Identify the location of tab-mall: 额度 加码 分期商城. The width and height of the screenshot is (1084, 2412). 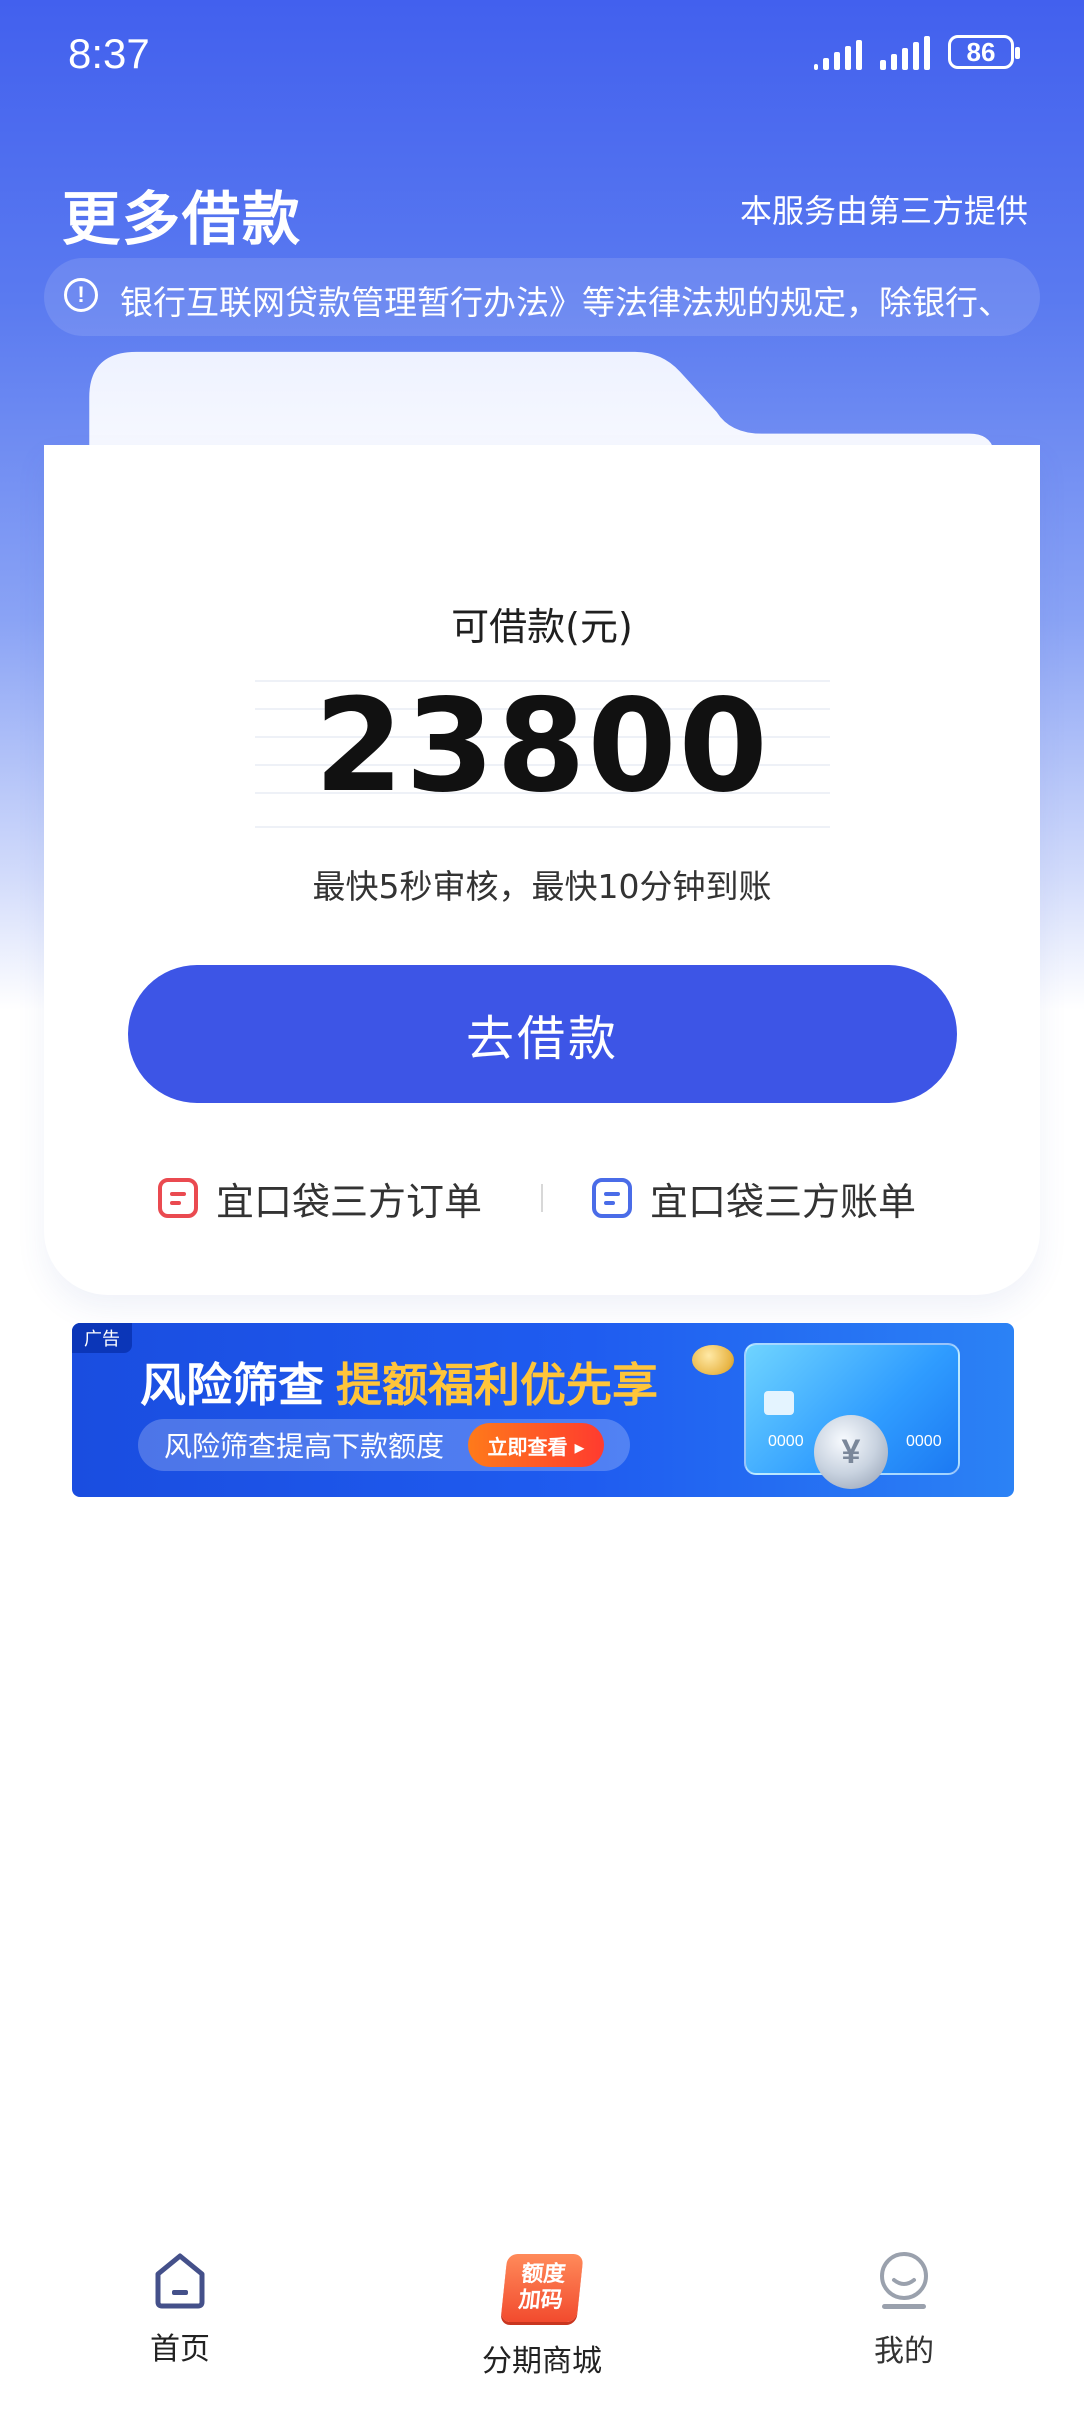
(542, 2315).